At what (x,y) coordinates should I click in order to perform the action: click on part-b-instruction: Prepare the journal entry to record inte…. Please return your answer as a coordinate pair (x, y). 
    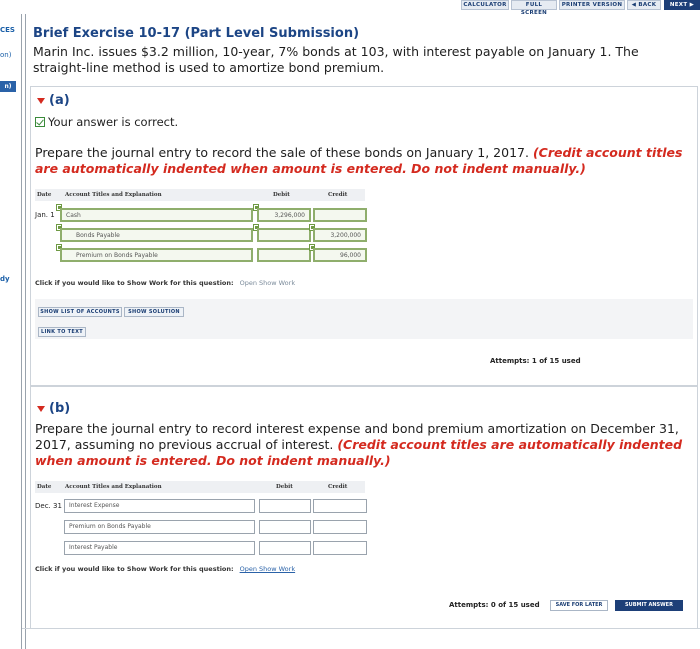
    Looking at the image, I should click on (360, 445).